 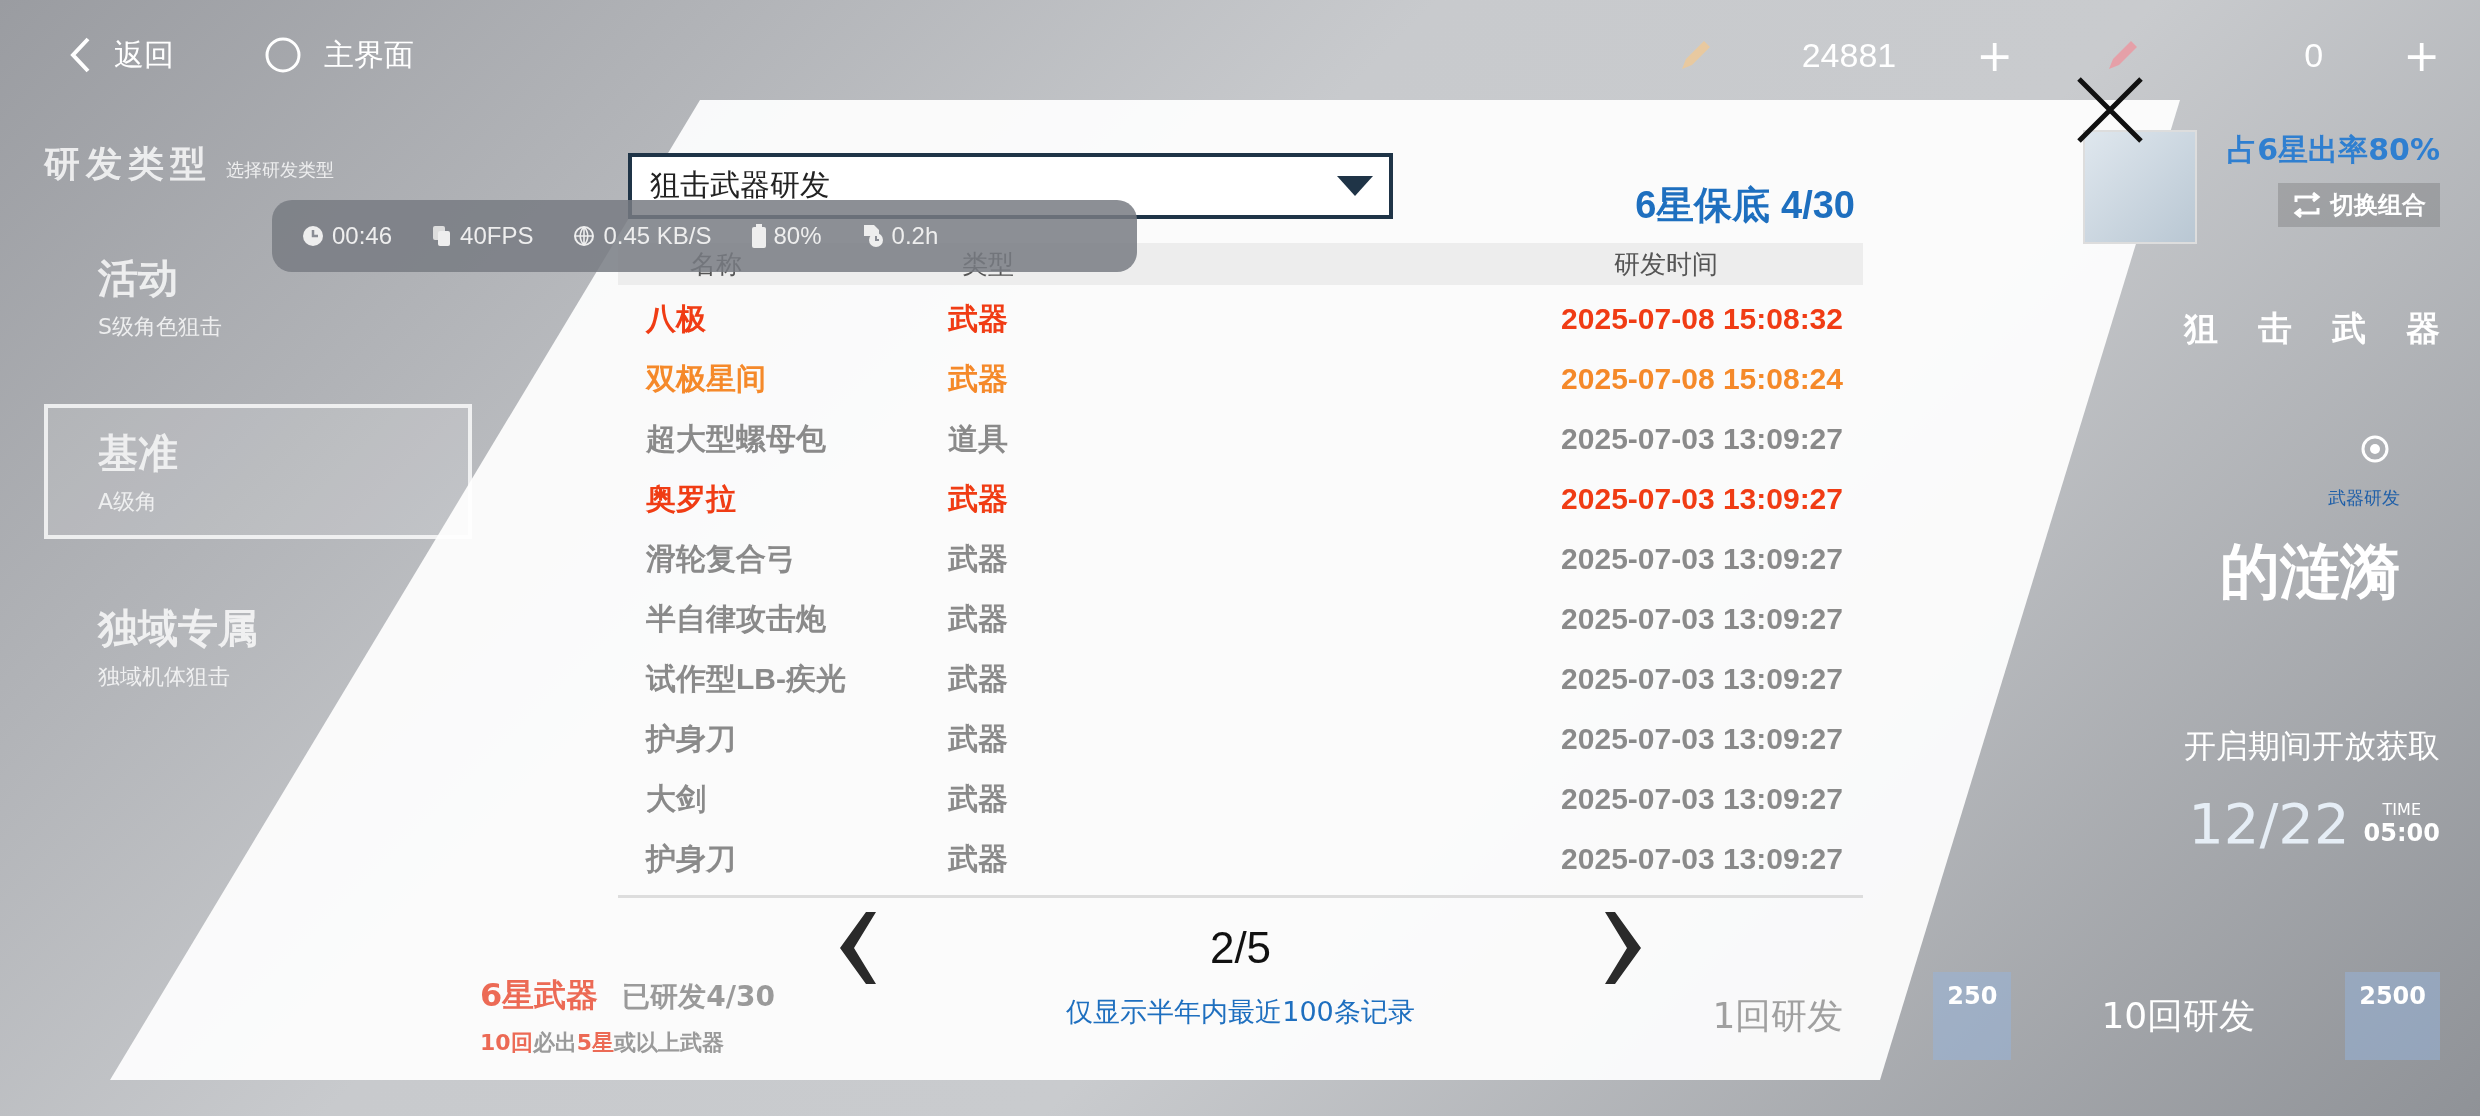 I want to click on single-pull-button: 1回研发, so click(x=1778, y=1016).